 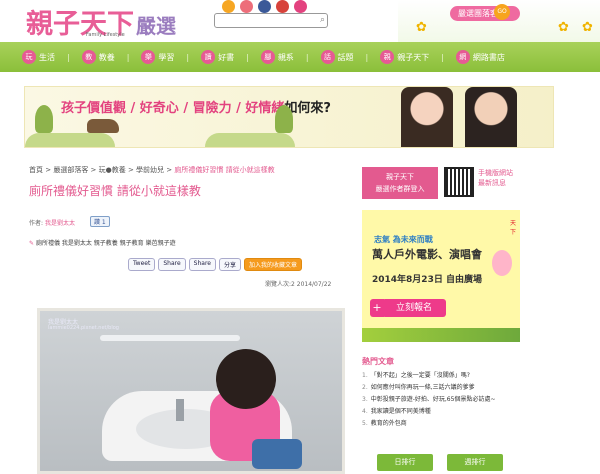 What do you see at coordinates (52, 223) in the screenshot?
I see `article-author: 作者: 我是劉太太` at bounding box center [52, 223].